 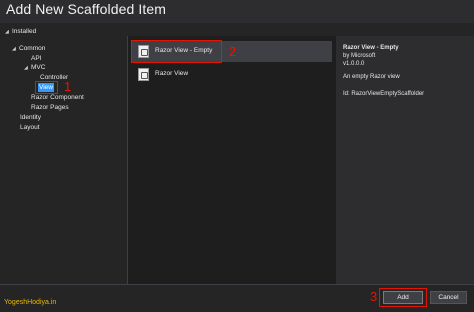 I want to click on tree-item-installed: ◢ Installed, so click(x=20, y=31).